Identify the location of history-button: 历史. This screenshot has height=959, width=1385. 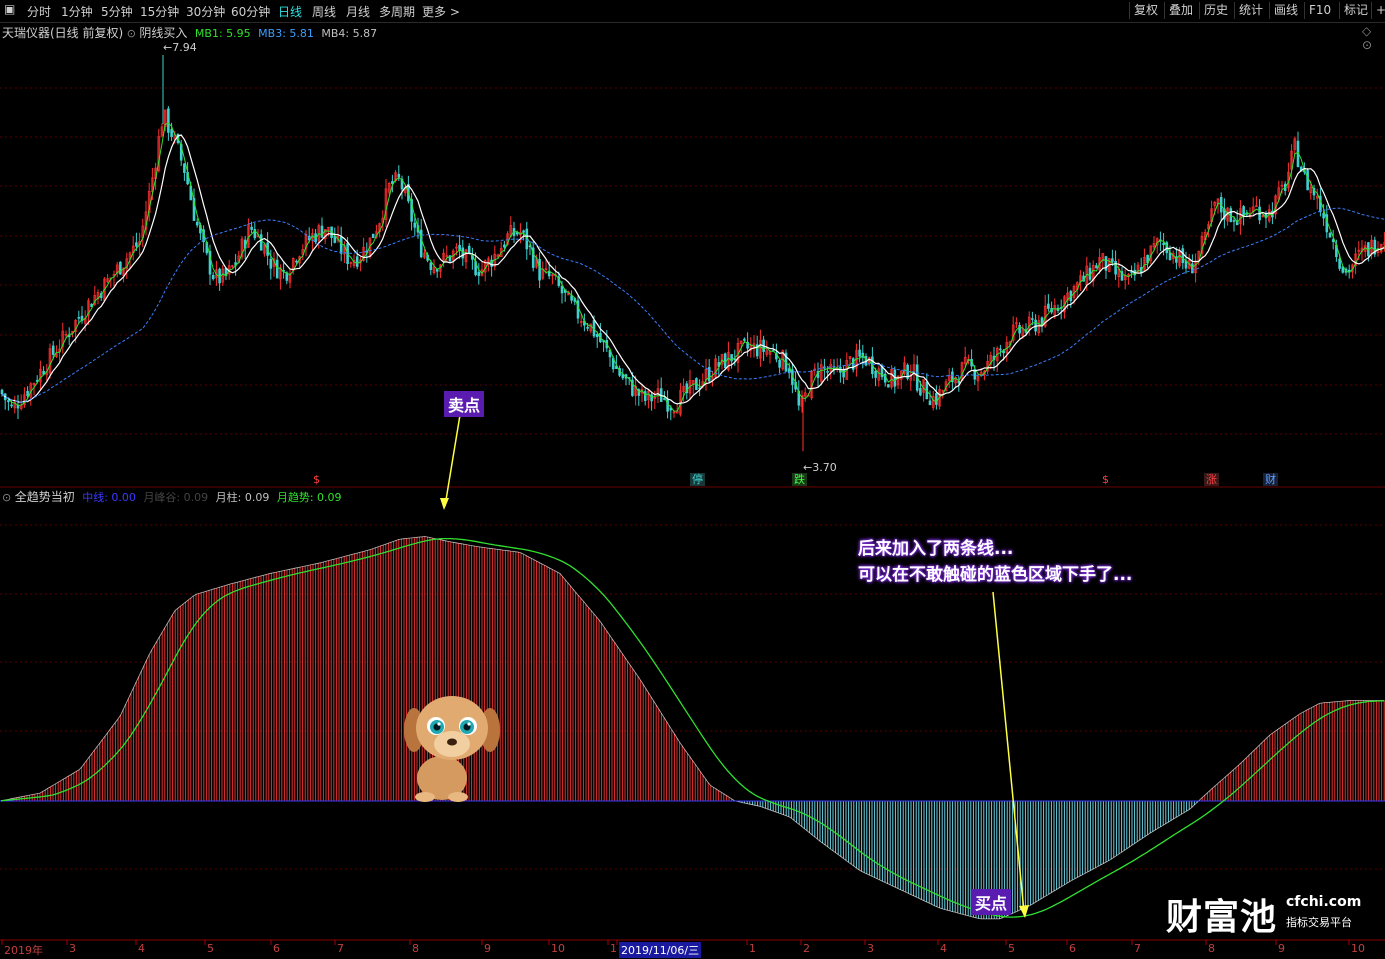
(1215, 10).